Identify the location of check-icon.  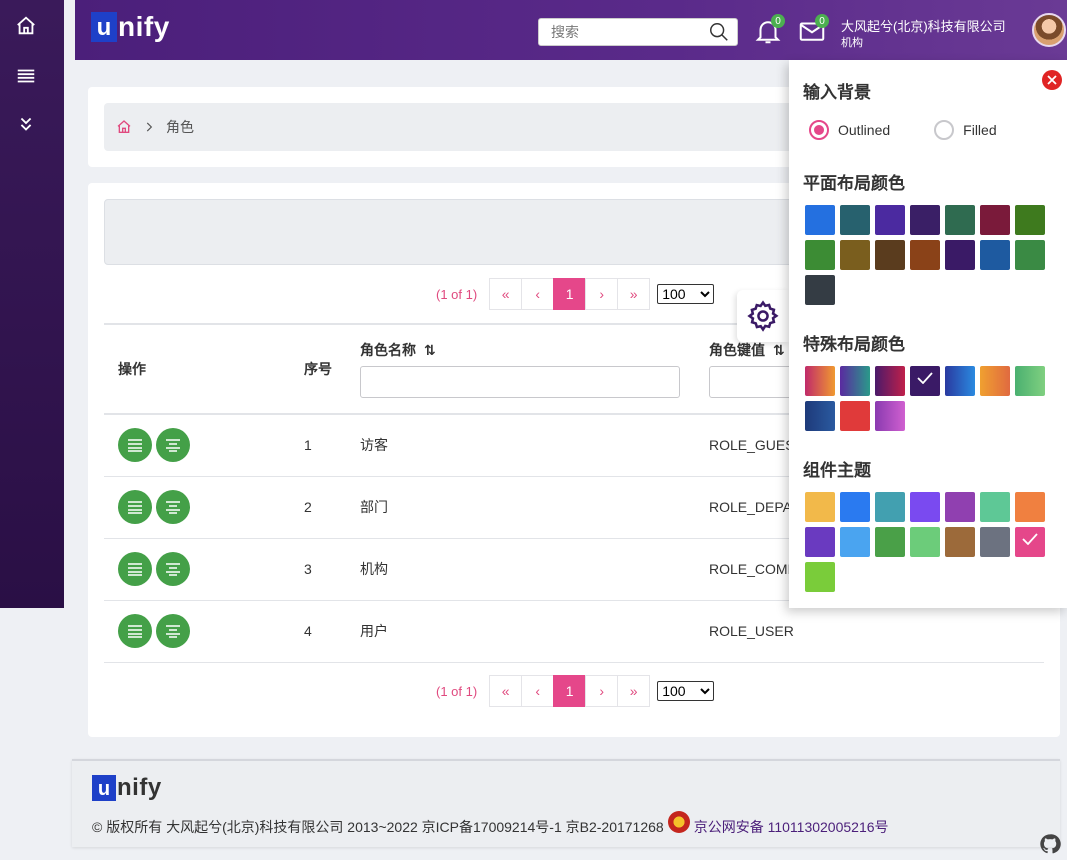
(925, 378).